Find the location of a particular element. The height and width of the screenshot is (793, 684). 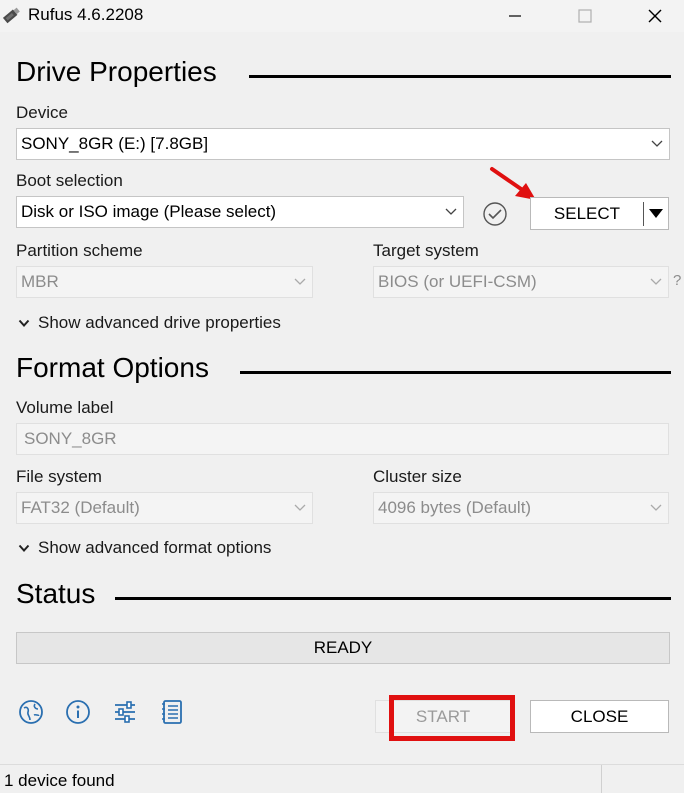

usb-drive-icon is located at coordinates (11, 15).